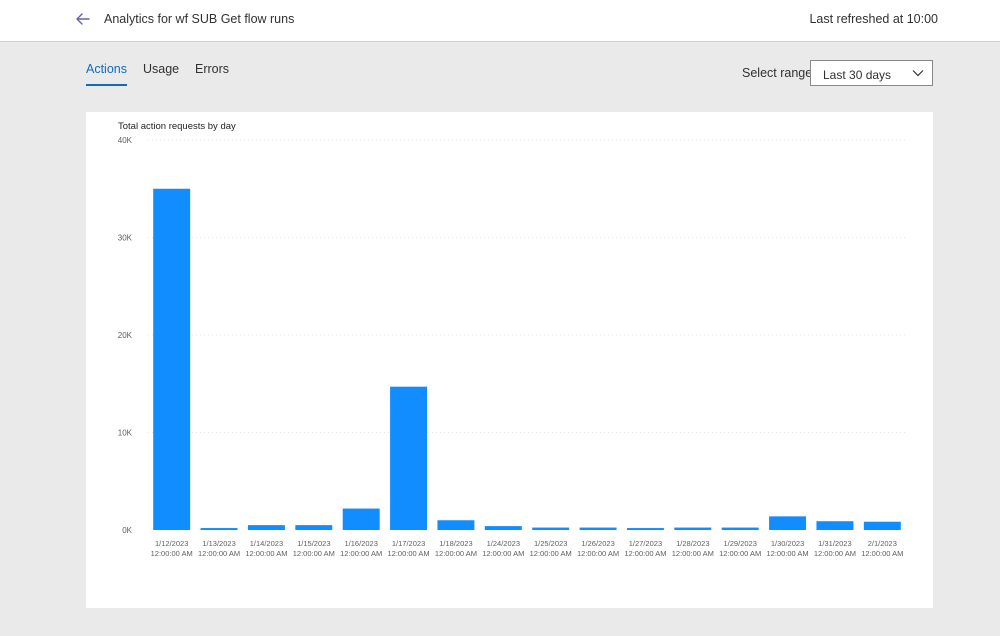 This screenshot has height=636, width=1000. I want to click on x-tick-label: 1/27/2023, so click(645, 543).